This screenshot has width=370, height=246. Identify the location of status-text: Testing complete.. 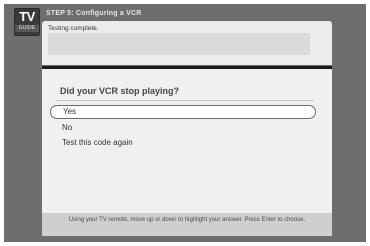
(73, 28).